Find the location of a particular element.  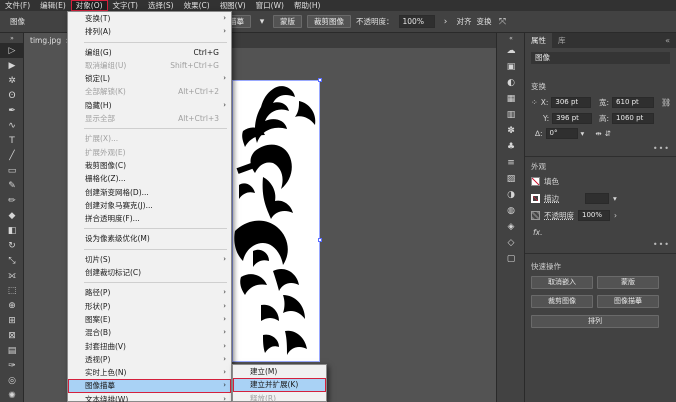

menu-item: 封套扭曲(V) › is located at coordinates (149, 346).